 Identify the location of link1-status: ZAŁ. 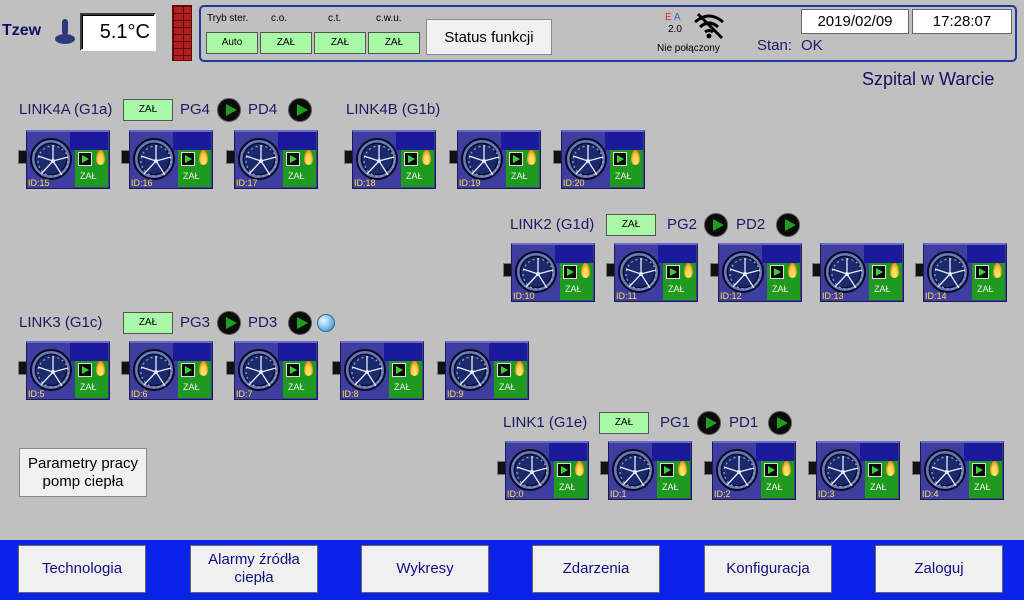
(624, 423).